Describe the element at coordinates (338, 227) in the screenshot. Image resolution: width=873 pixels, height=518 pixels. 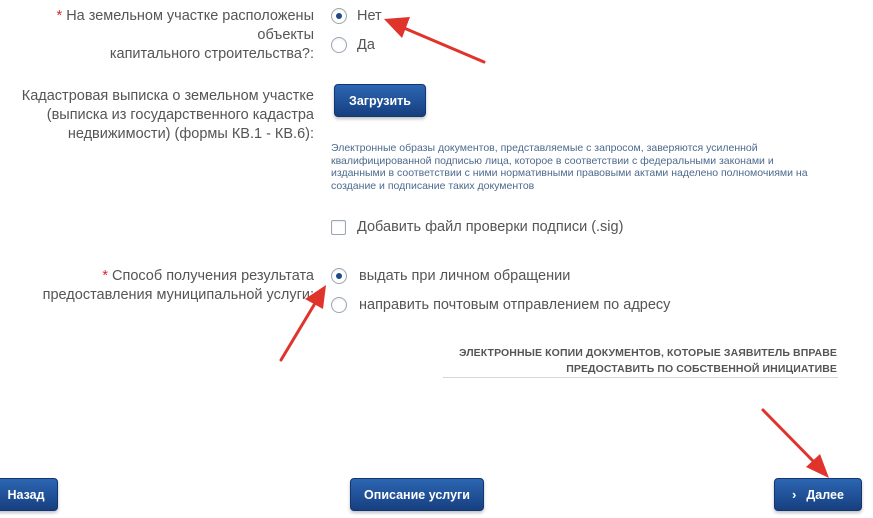
I see `sig-checkbox` at that location.